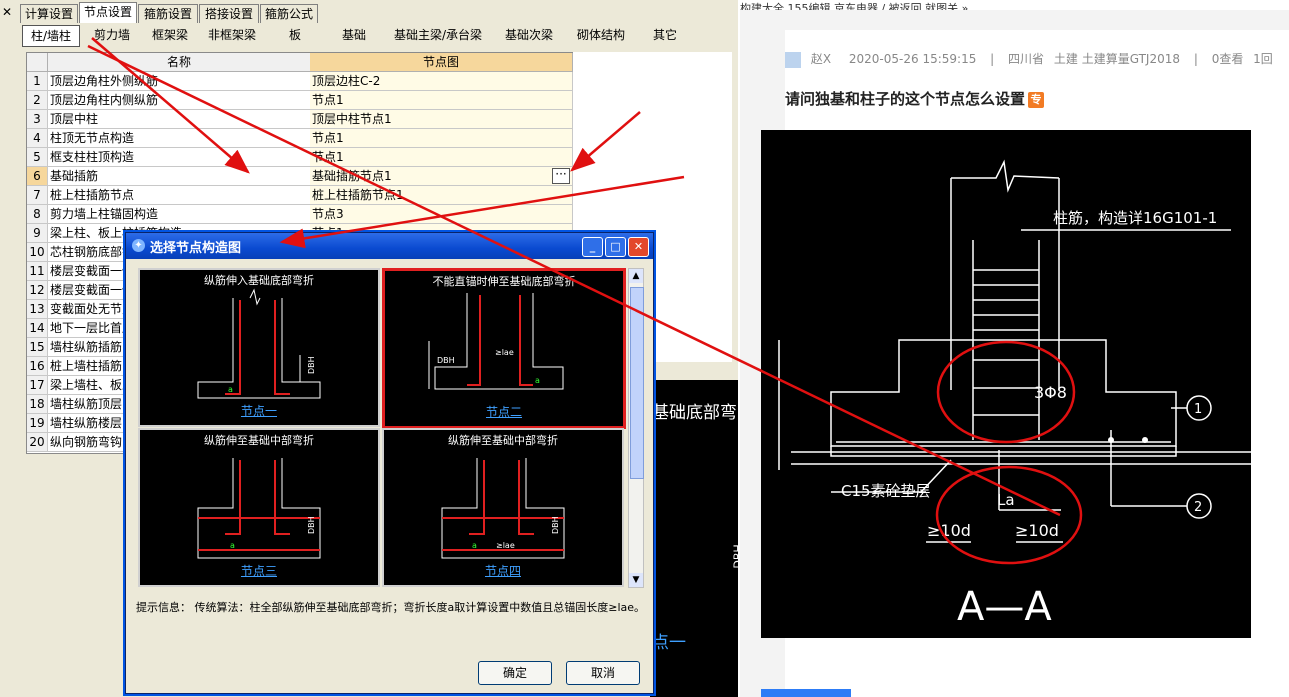 The width and height of the screenshot is (1289, 697). I want to click on row-number: 20, so click(37, 442).